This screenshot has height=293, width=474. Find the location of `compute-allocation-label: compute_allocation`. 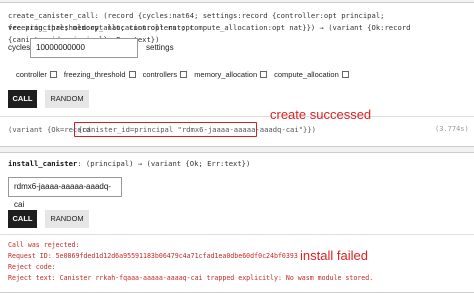

compute-allocation-label: compute_allocation is located at coordinates (306, 74).